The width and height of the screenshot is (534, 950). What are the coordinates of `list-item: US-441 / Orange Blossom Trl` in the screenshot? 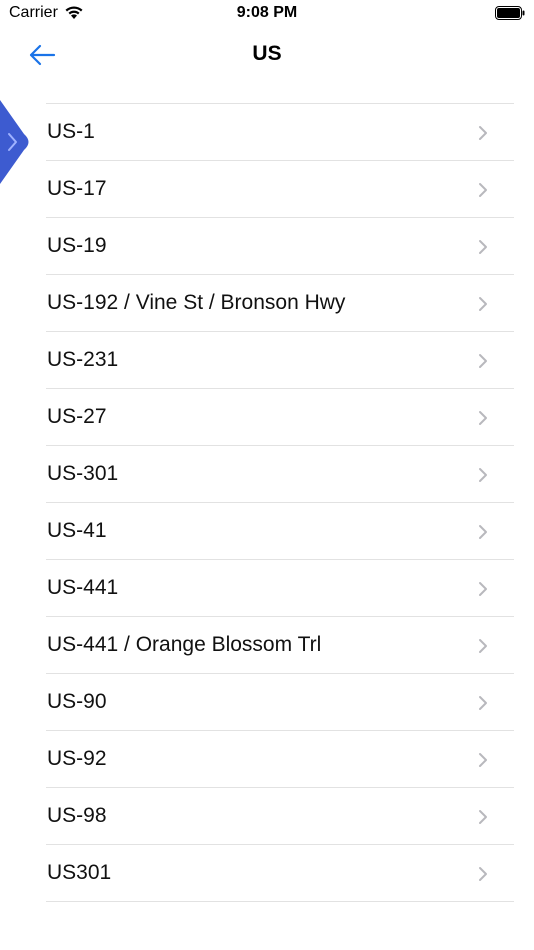 It's located at (280, 645).